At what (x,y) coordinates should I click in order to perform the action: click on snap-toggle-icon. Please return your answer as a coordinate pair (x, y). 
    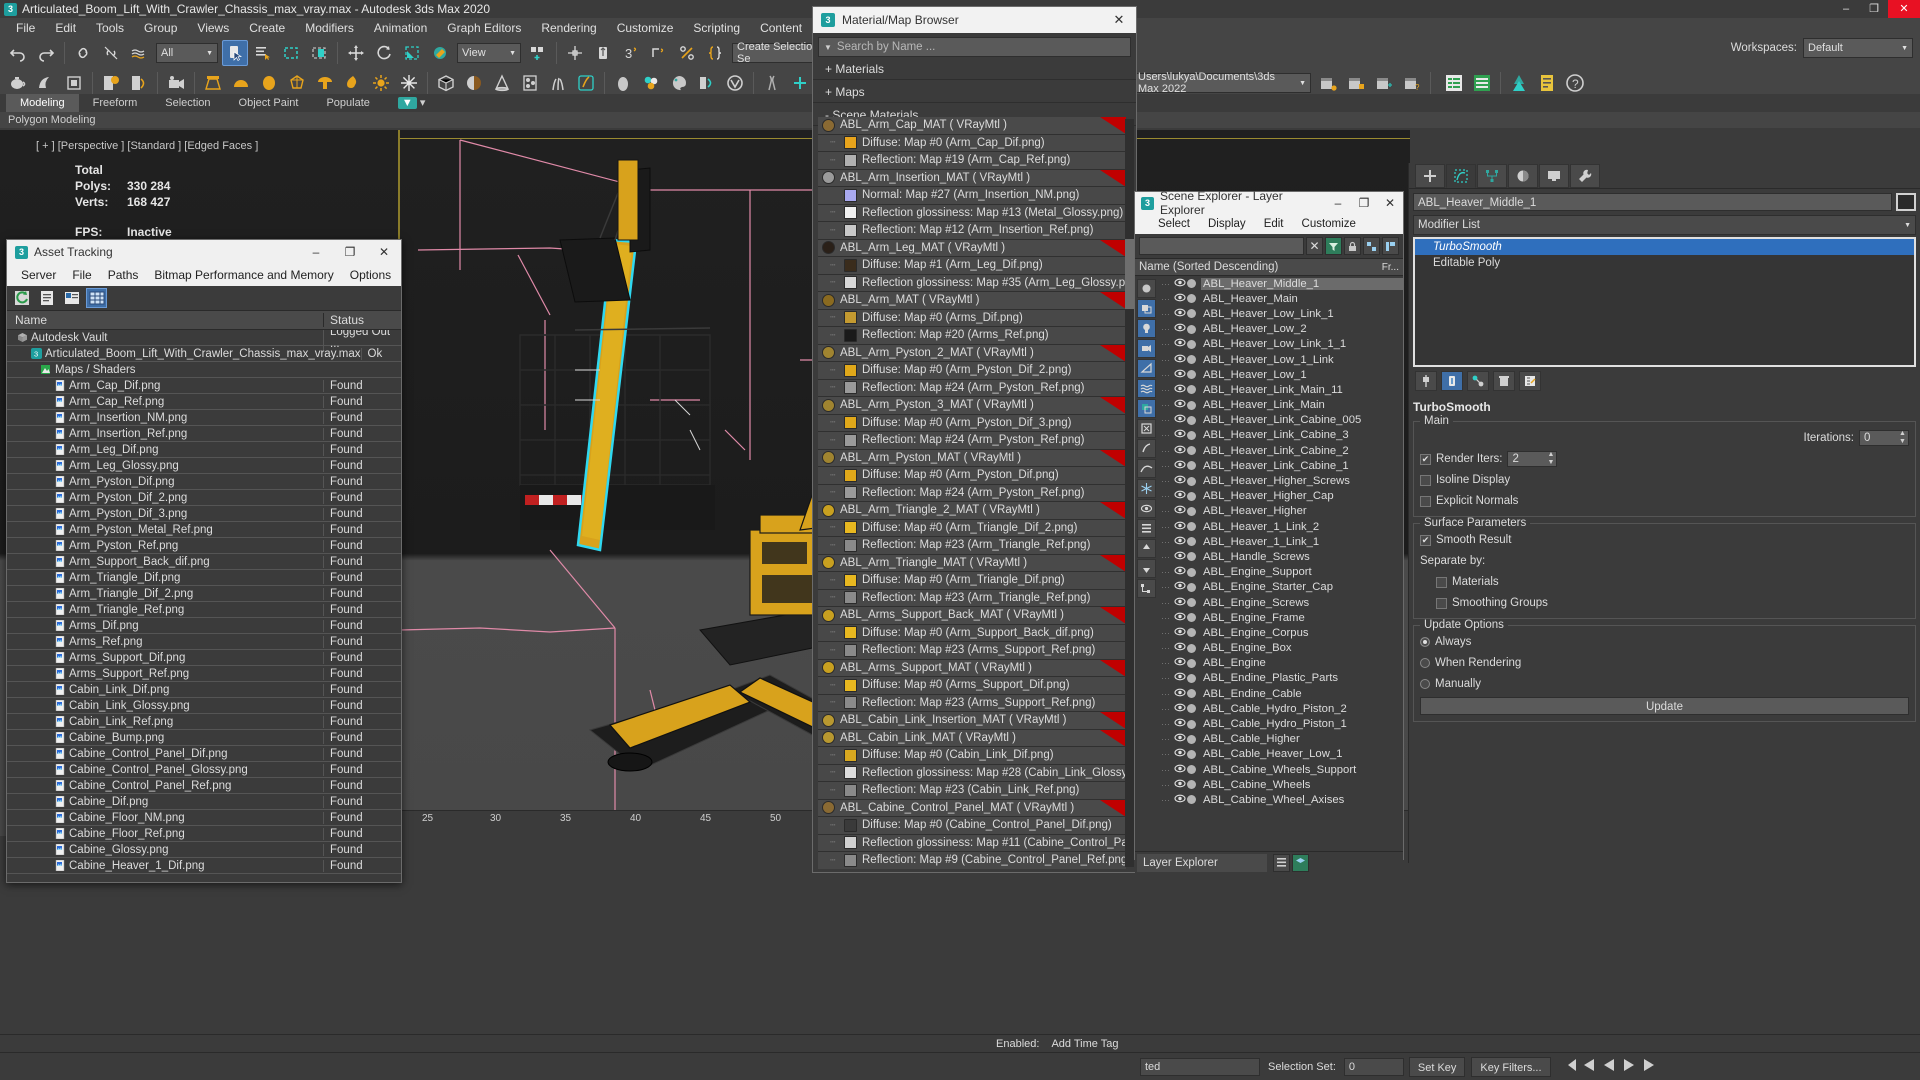
    Looking at the image, I should click on (575, 53).